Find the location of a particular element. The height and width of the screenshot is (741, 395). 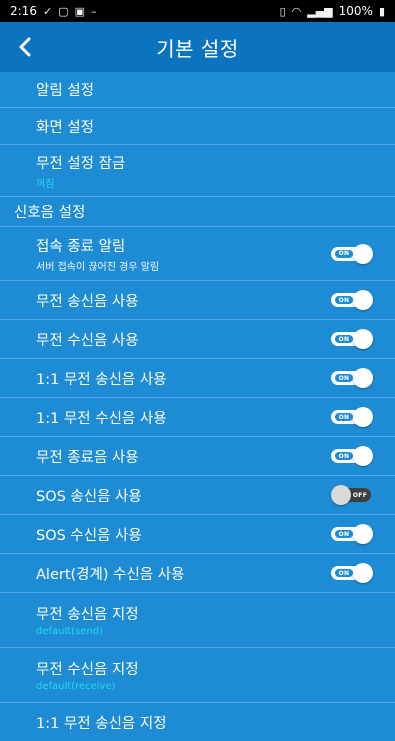

menu-item-radio-lock: 무전 설정 잠금 꺼짐 is located at coordinates (197, 171).